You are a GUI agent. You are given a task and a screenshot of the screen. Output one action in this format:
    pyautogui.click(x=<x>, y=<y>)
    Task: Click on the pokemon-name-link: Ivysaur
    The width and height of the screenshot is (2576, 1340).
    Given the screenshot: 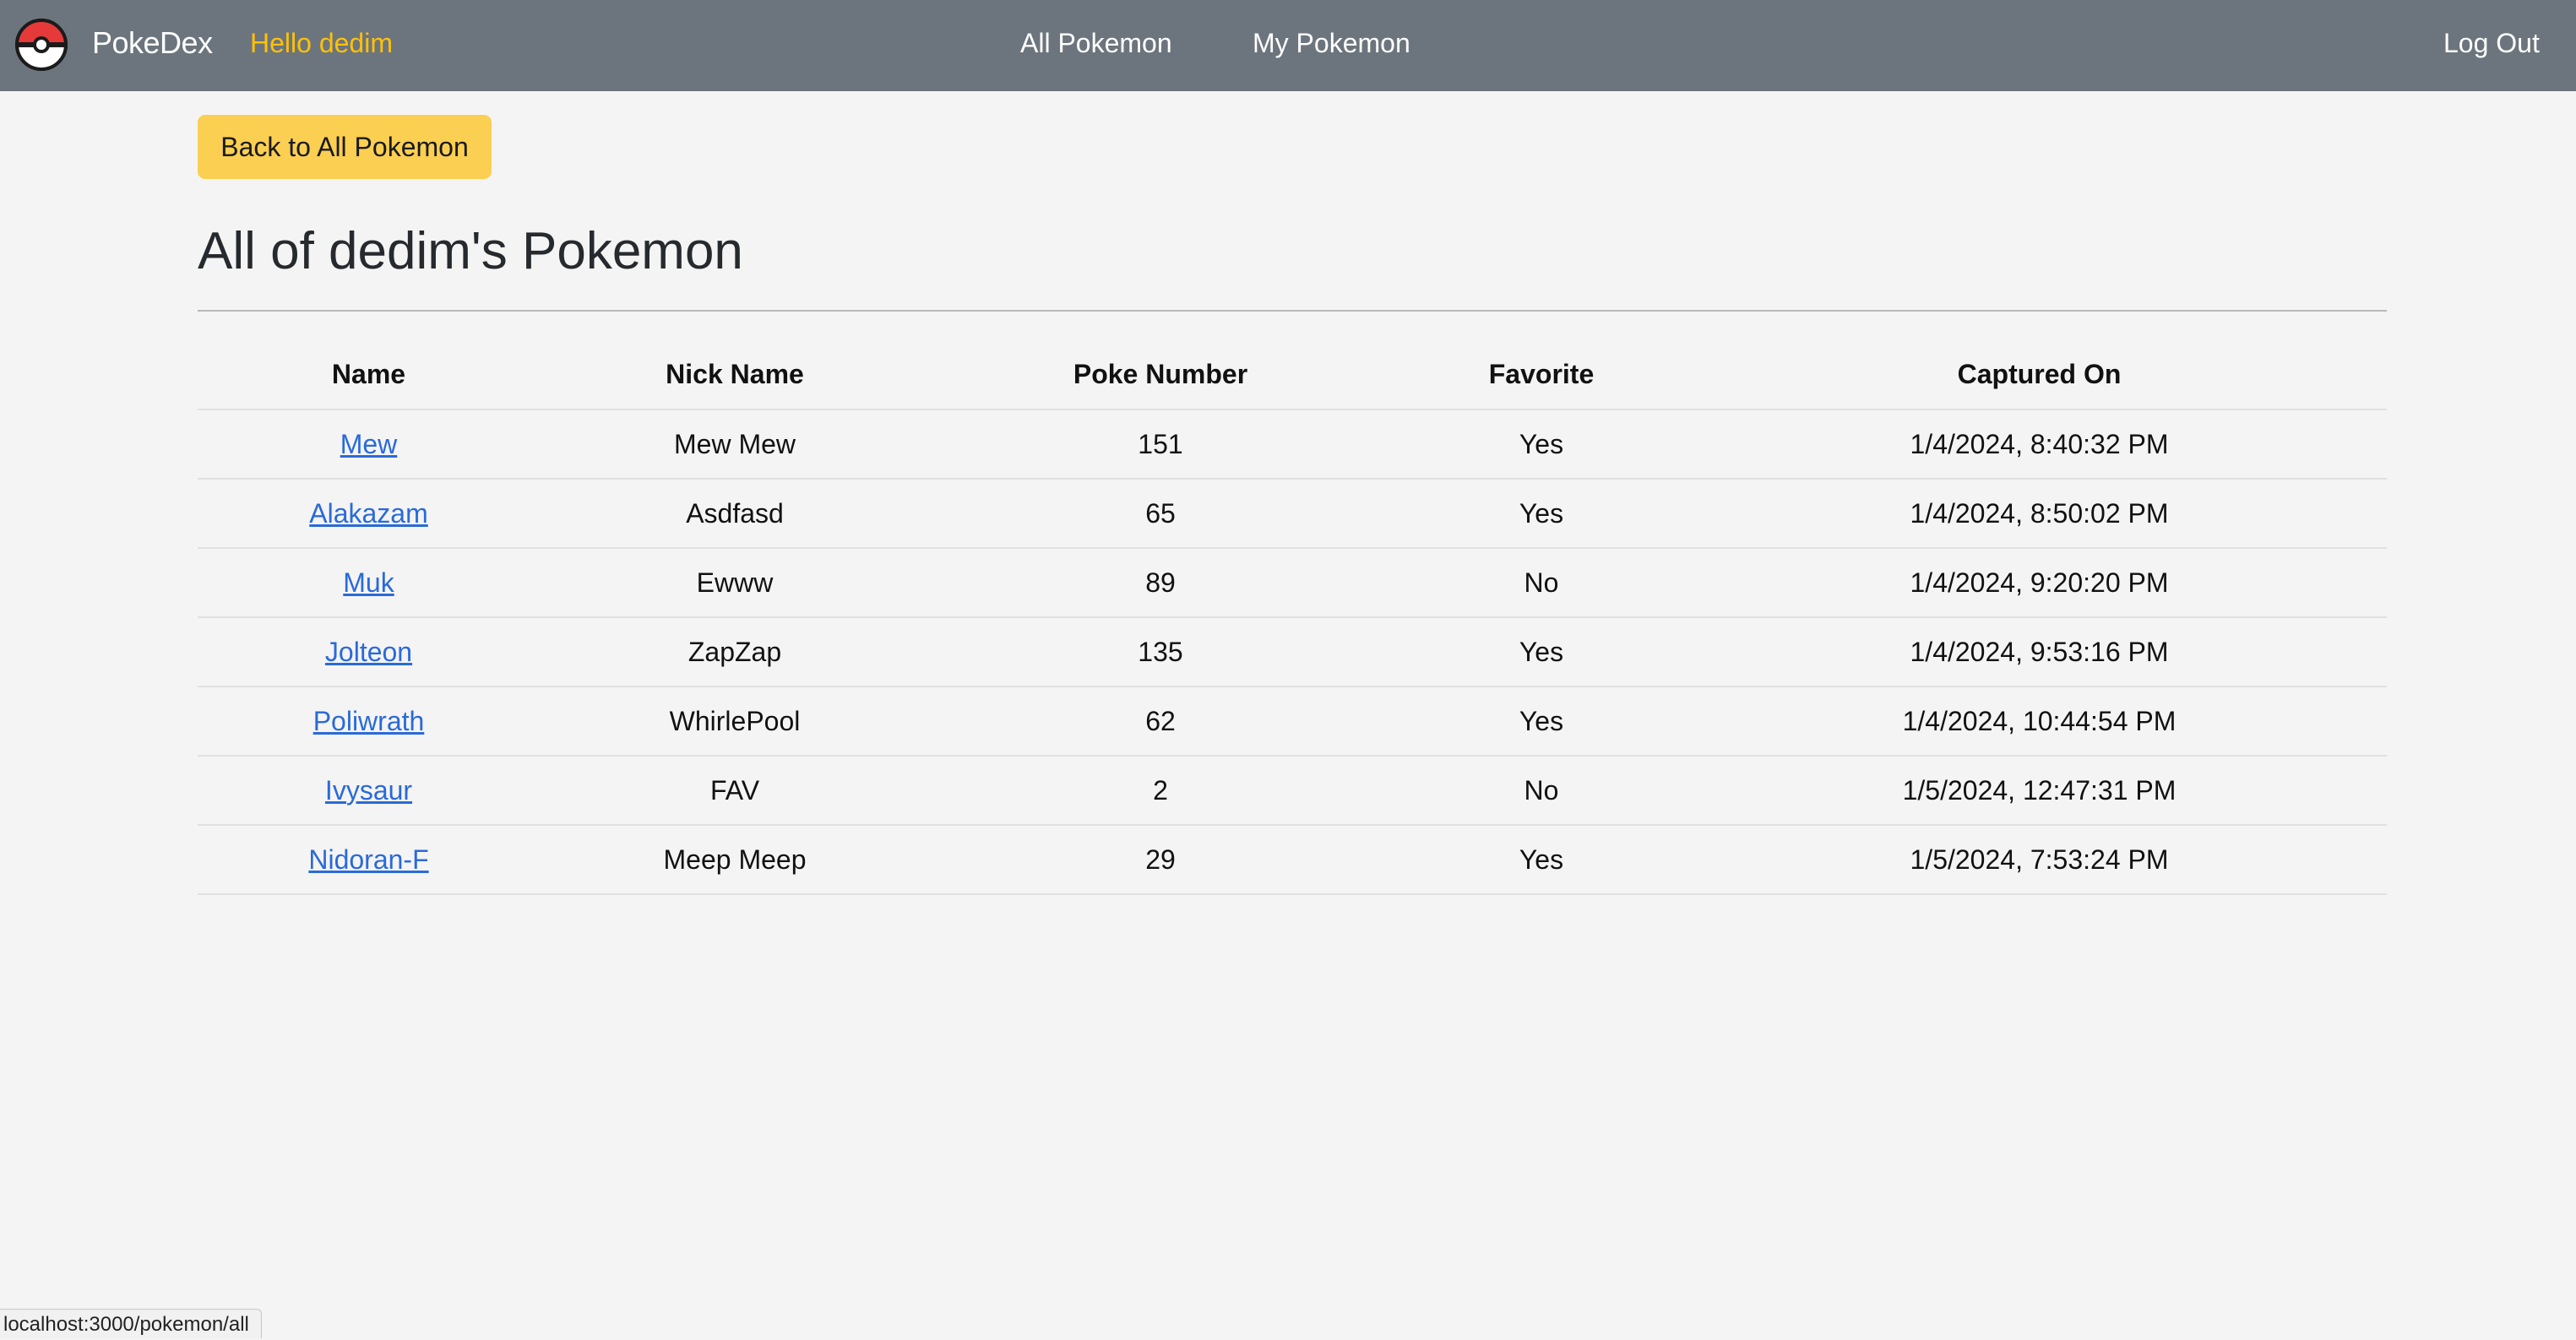 What is the action you would take?
    pyautogui.click(x=368, y=790)
    